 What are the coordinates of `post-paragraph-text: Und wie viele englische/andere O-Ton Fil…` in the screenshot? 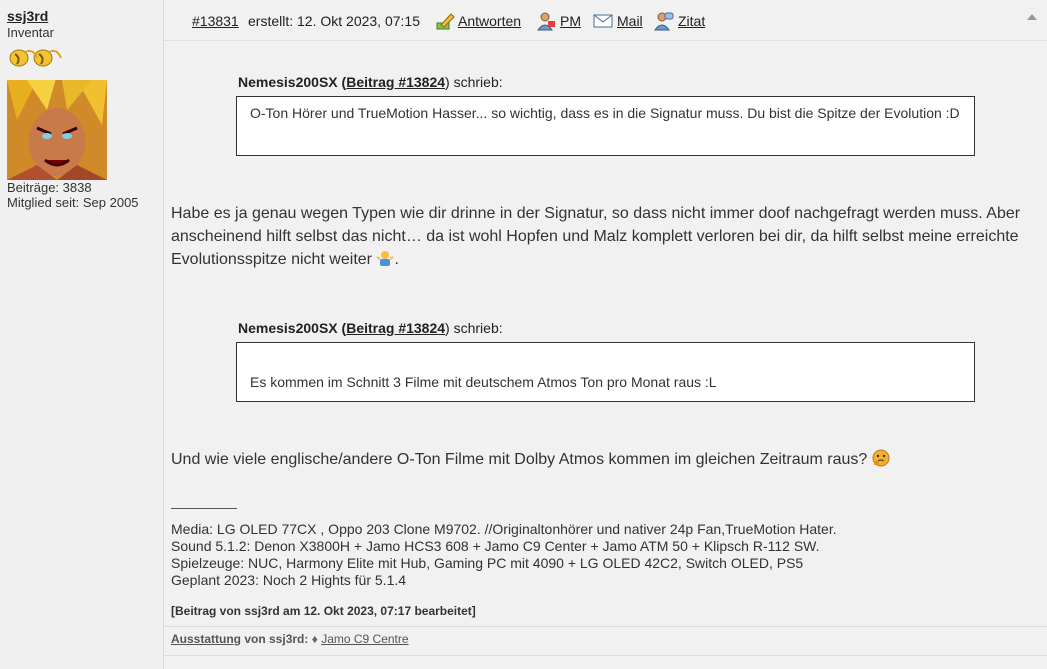 It's located at (519, 459).